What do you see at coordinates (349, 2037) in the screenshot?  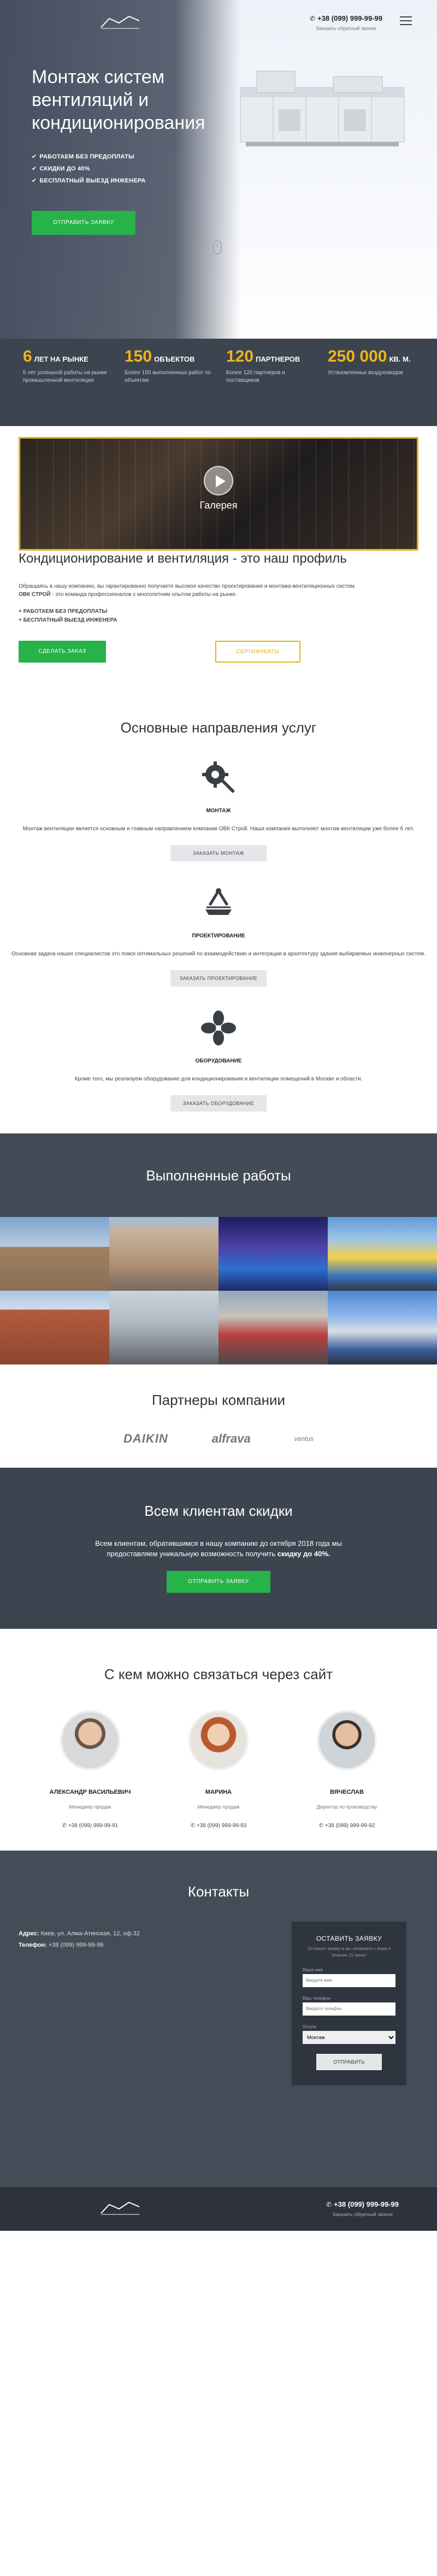 I see `service-select: Монтаж` at bounding box center [349, 2037].